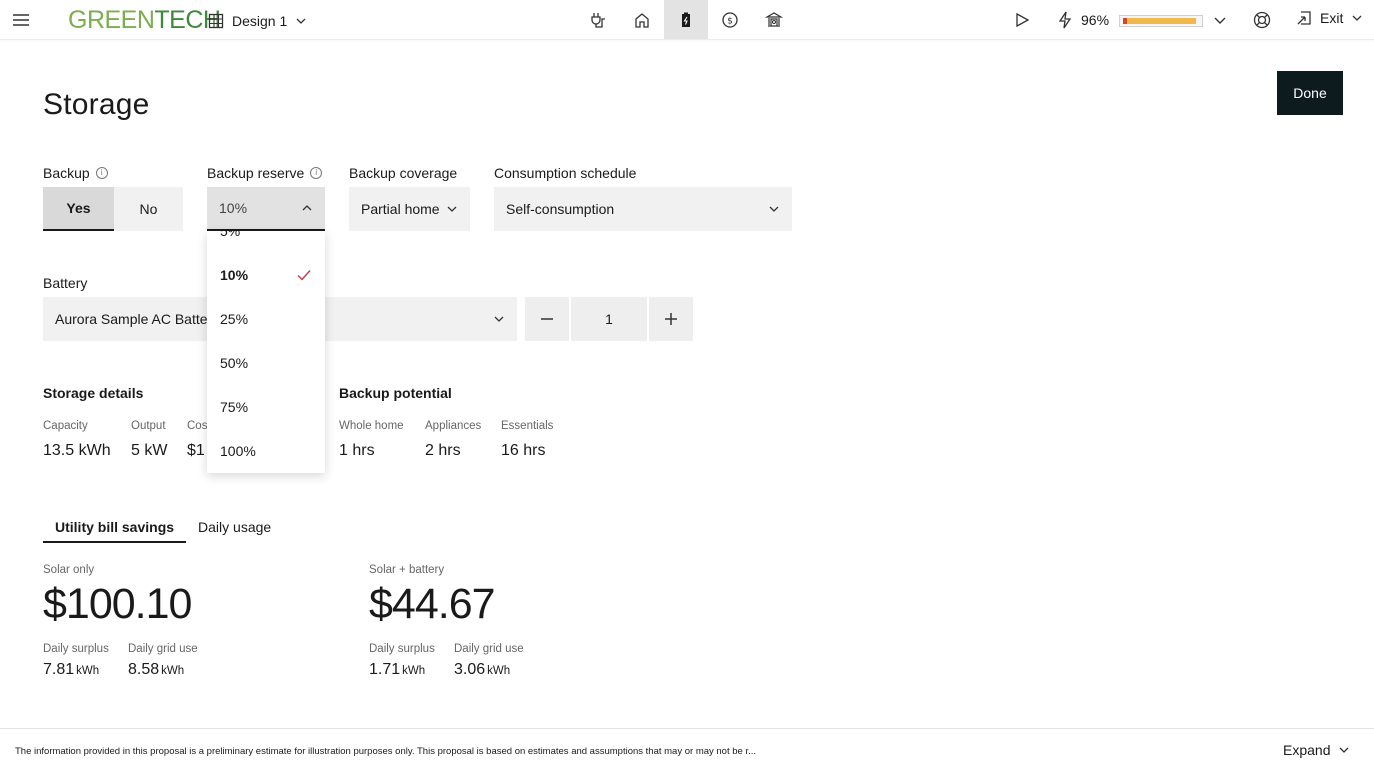 This screenshot has width=1374, height=772. I want to click on plug-icon, so click(598, 20).